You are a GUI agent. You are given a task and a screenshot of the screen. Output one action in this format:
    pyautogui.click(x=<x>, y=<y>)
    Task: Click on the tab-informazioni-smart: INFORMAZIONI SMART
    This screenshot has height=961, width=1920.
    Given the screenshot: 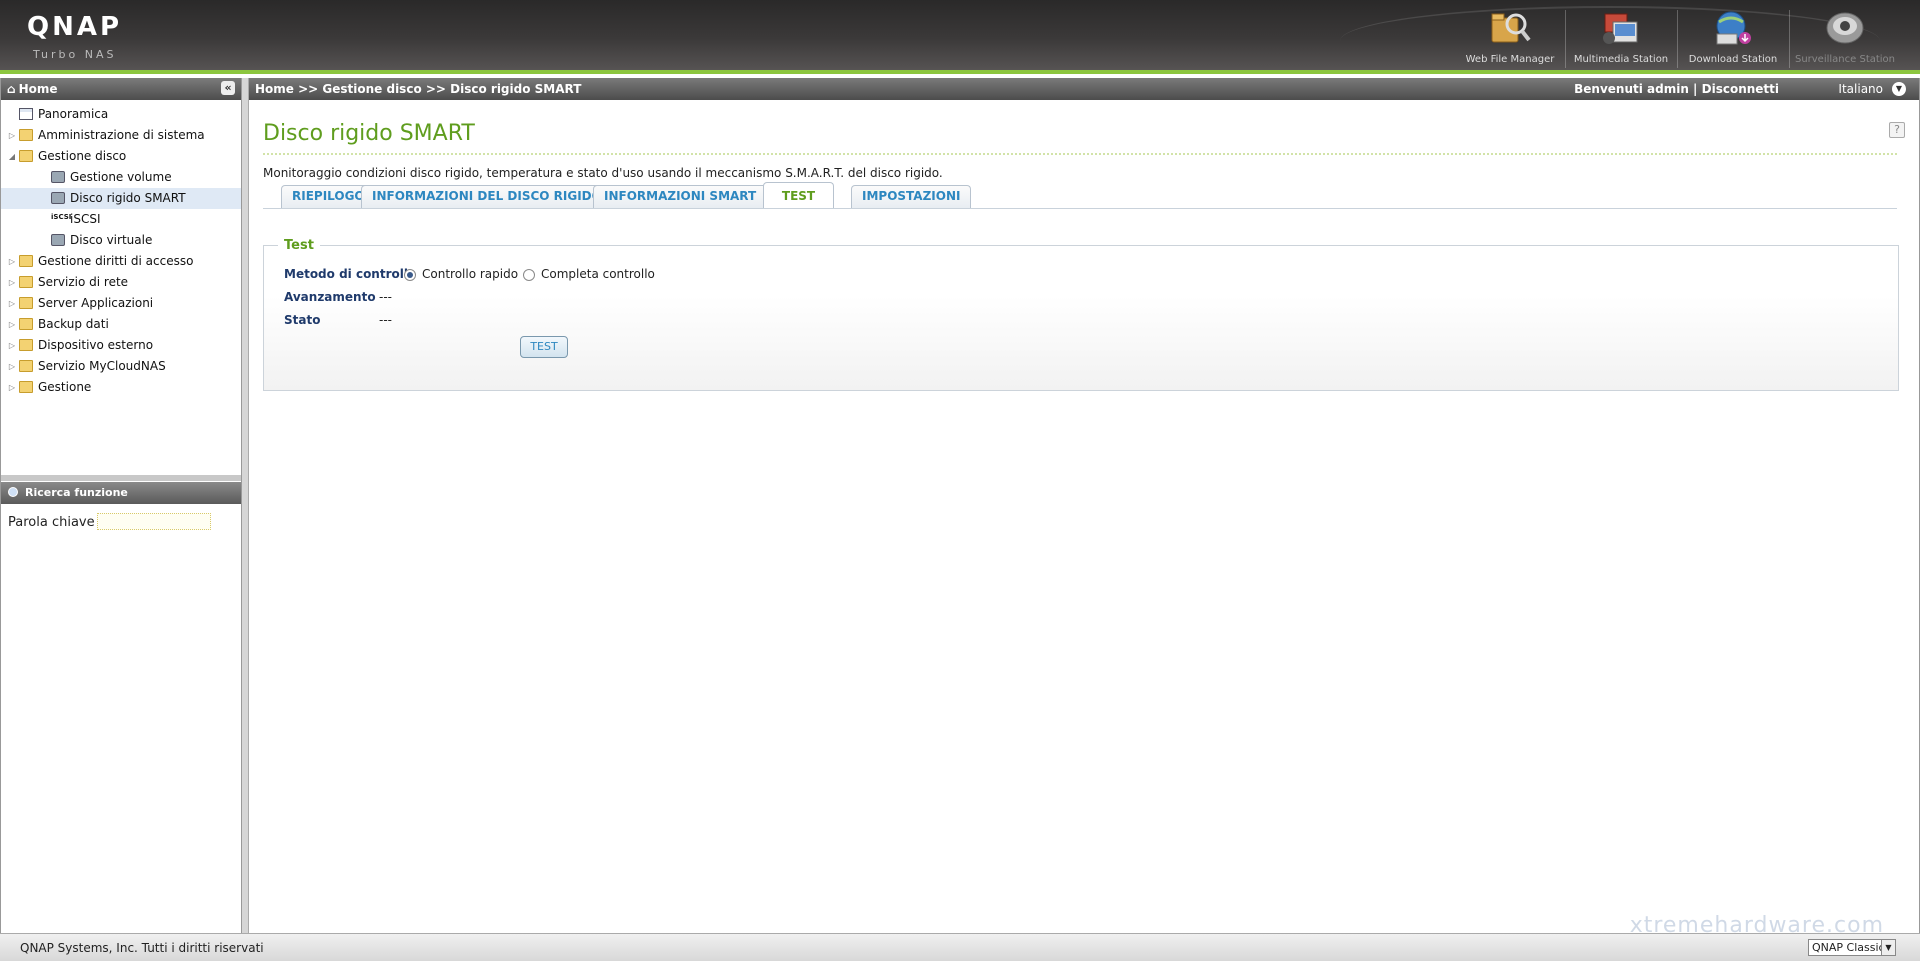 What is the action you would take?
    pyautogui.click(x=680, y=196)
    